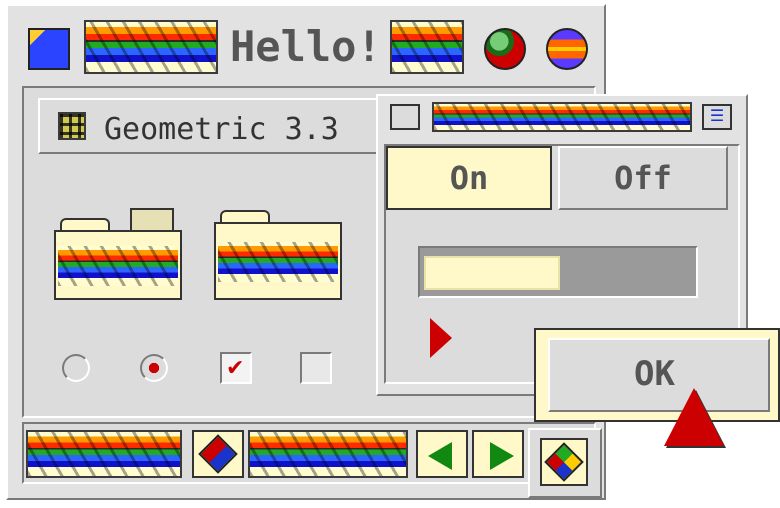 The width and height of the screenshot is (780, 508). I want to click on checkmark-icon: ✔, so click(235, 368).